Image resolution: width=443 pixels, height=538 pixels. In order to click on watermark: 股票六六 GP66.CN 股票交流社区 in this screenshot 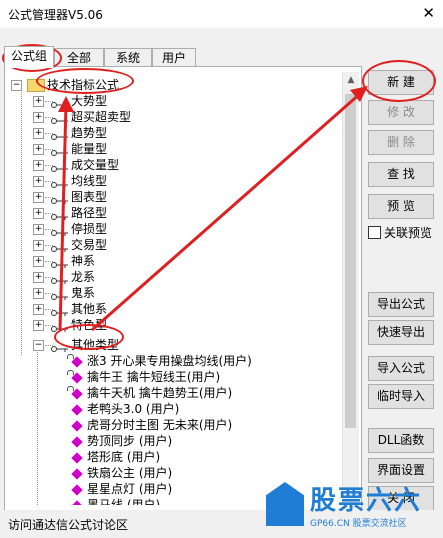, I will do `click(350, 507)`.